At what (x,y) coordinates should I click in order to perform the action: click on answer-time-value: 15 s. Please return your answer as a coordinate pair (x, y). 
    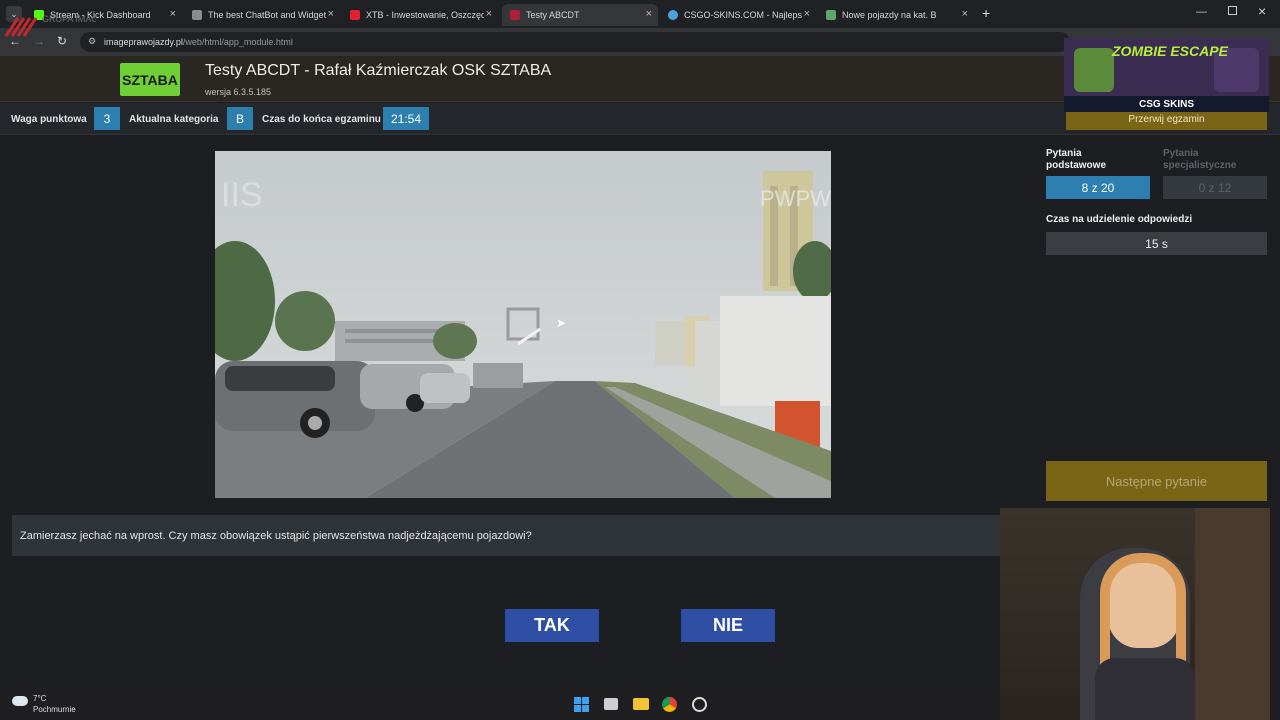
    Looking at the image, I should click on (1156, 243).